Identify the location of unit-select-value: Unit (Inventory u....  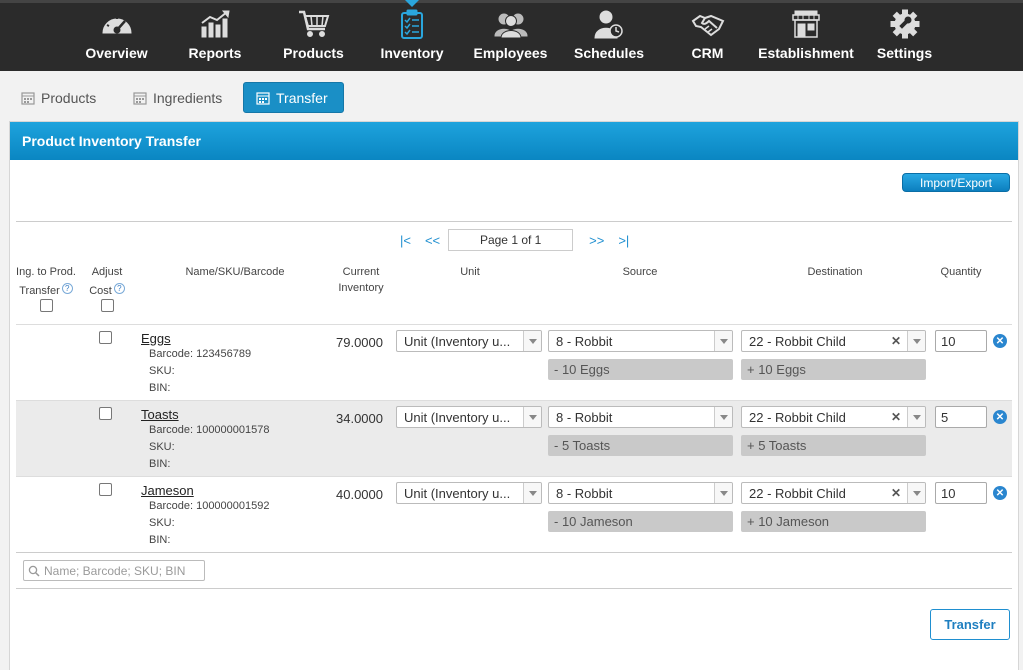
(457, 341).